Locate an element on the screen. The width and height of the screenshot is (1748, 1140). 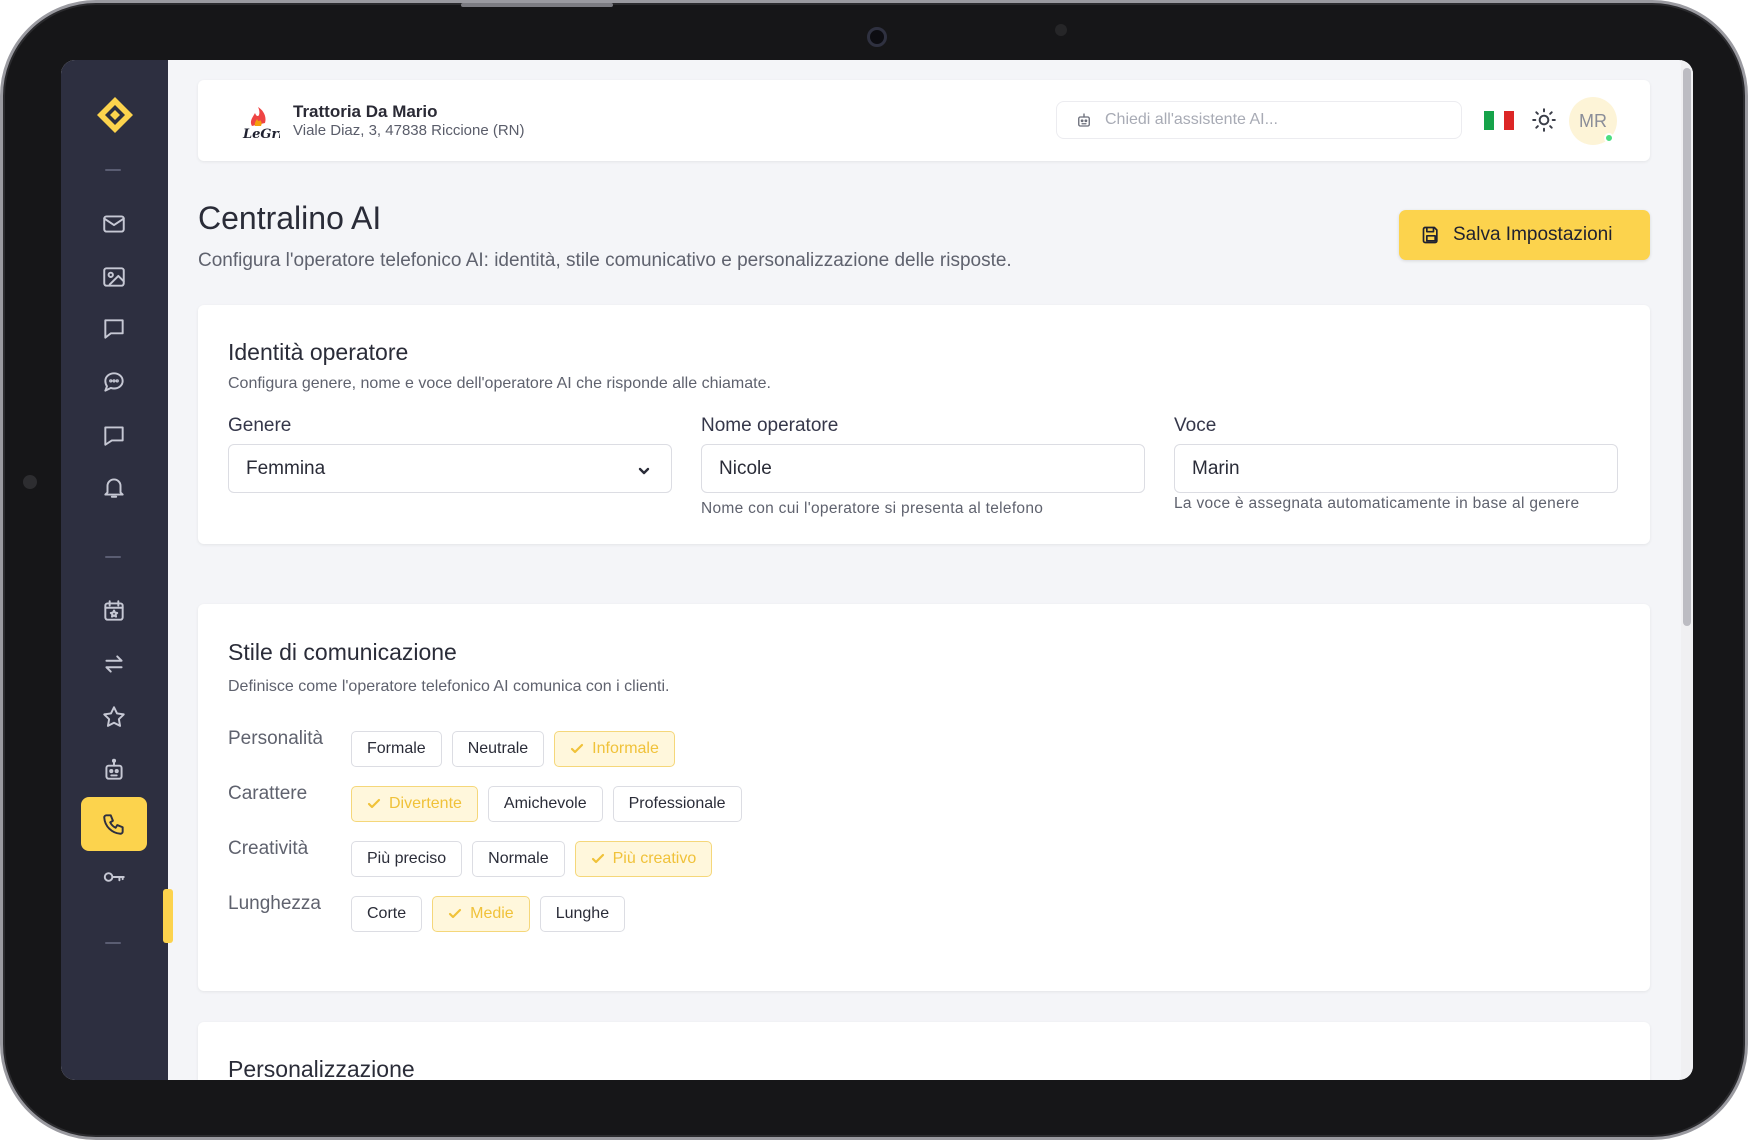
identity-title: Identità operatore is located at coordinates (318, 352).